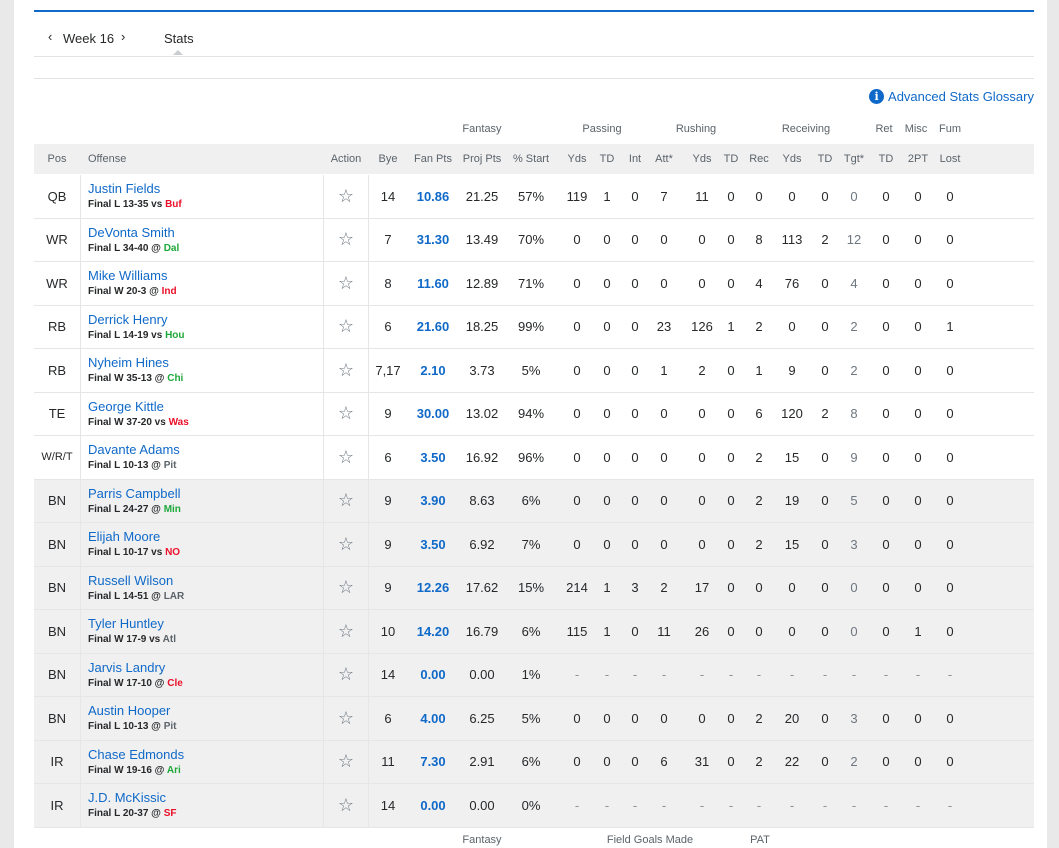 The image size is (1059, 848). What do you see at coordinates (854, 159) in the screenshot?
I see `column-header: Tgt*` at bounding box center [854, 159].